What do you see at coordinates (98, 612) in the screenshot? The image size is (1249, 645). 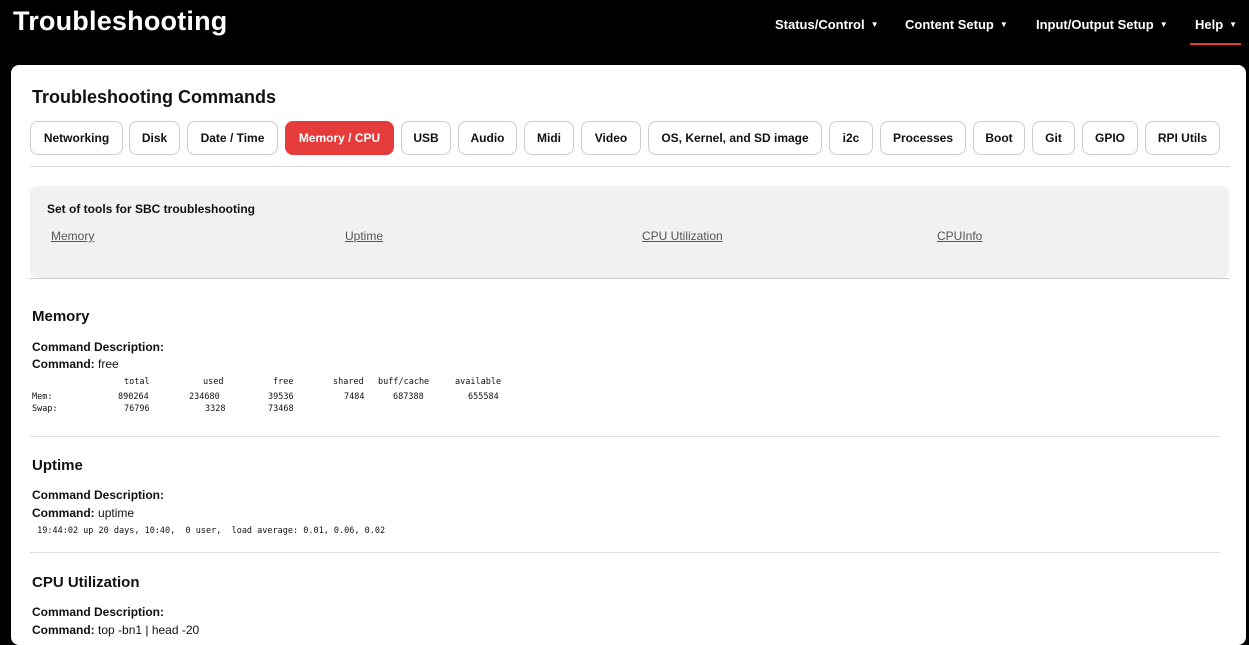 I see `cpu-description: Command Description:` at bounding box center [98, 612].